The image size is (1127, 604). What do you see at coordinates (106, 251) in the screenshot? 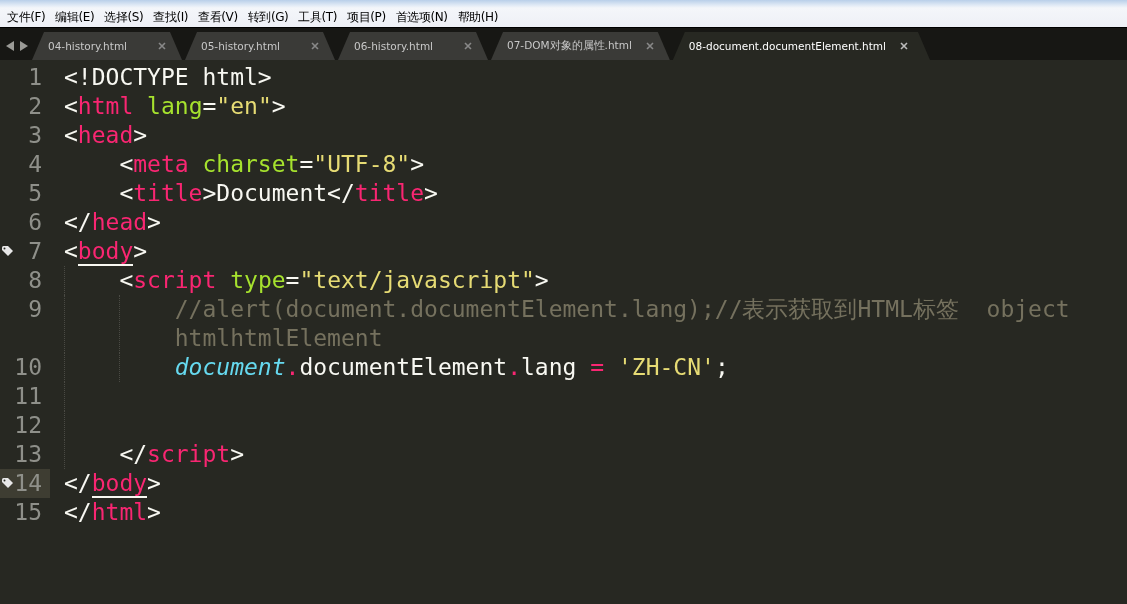
I see `code-line: <body>` at bounding box center [106, 251].